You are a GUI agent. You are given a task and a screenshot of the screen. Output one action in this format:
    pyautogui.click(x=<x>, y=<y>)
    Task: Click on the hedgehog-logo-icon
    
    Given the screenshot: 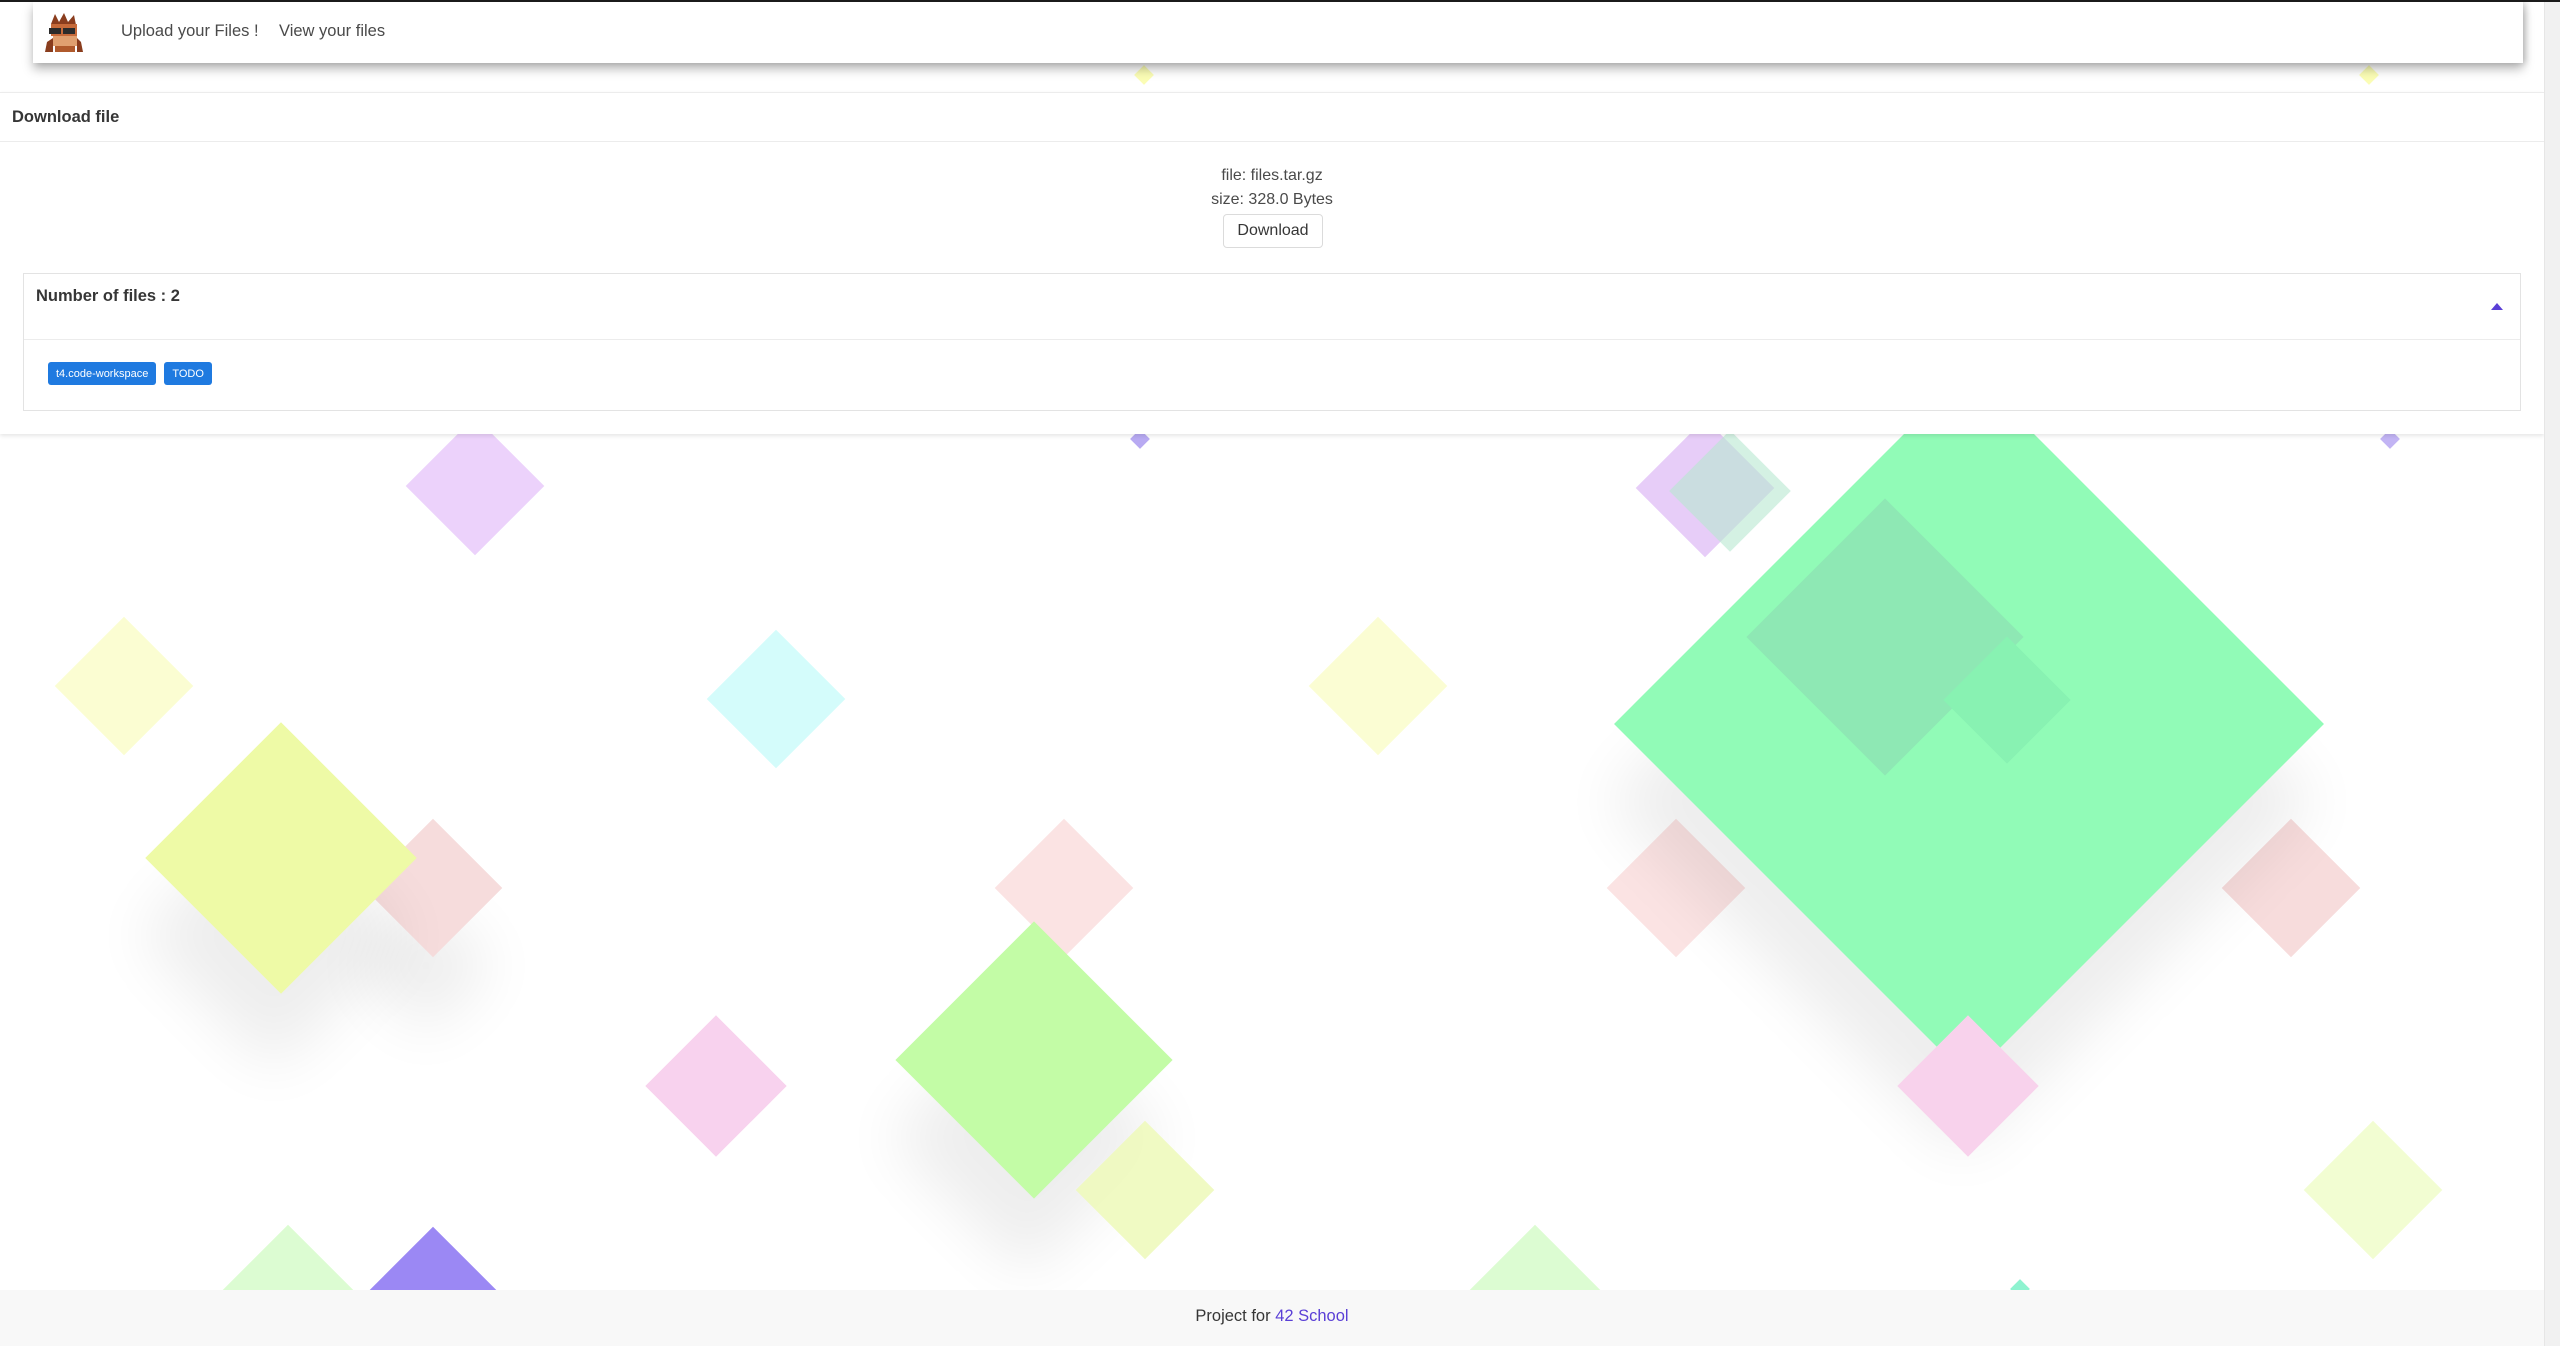 What is the action you would take?
    pyautogui.click(x=64, y=32)
    